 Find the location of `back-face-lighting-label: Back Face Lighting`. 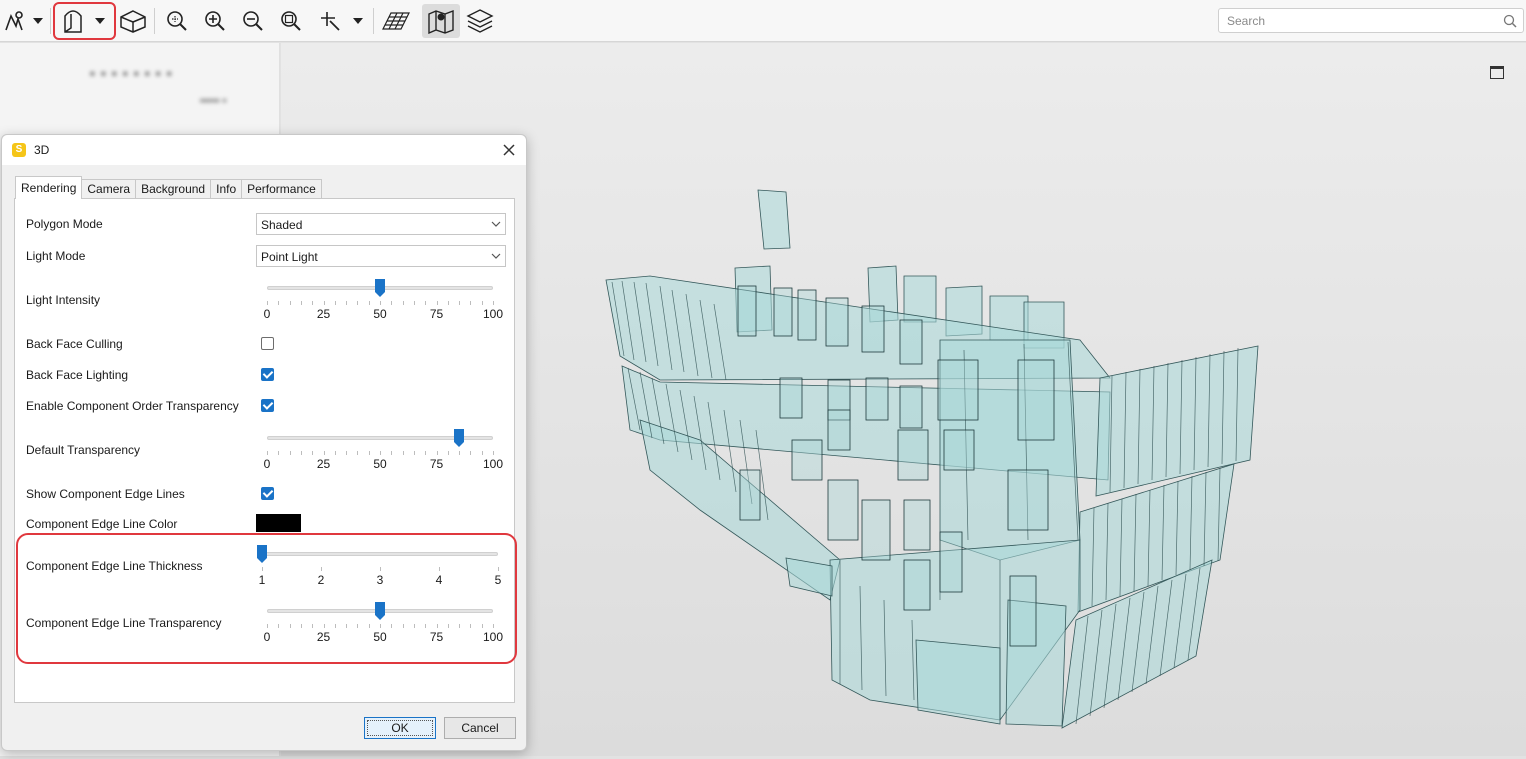

back-face-lighting-label: Back Face Lighting is located at coordinates (77, 375).